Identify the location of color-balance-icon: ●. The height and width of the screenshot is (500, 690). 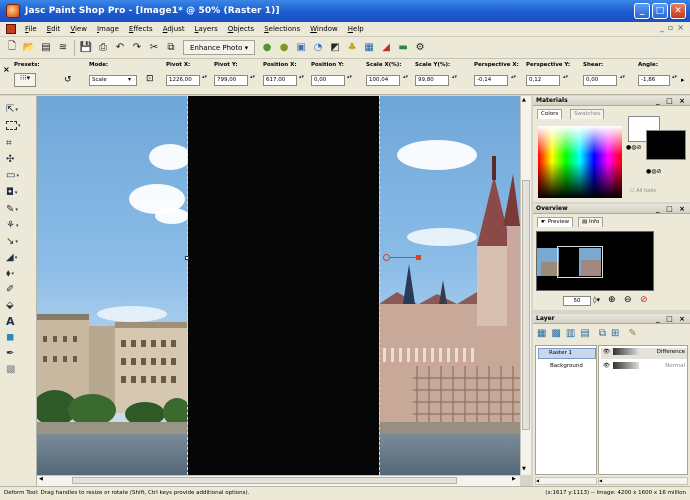
(284, 48).